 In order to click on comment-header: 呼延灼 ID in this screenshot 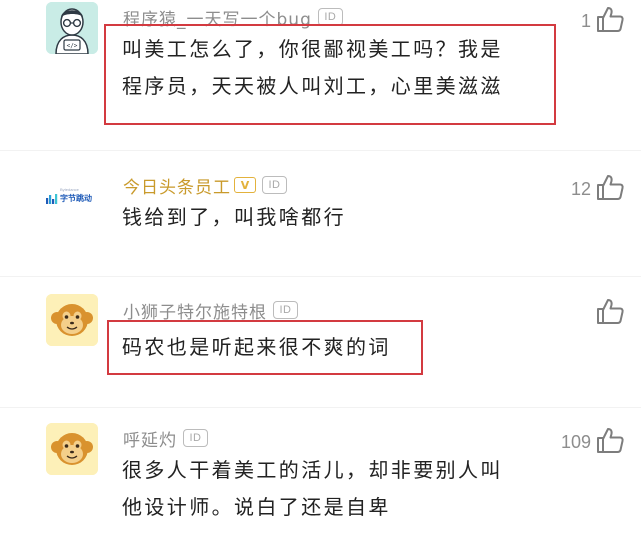, I will do `click(165, 438)`.